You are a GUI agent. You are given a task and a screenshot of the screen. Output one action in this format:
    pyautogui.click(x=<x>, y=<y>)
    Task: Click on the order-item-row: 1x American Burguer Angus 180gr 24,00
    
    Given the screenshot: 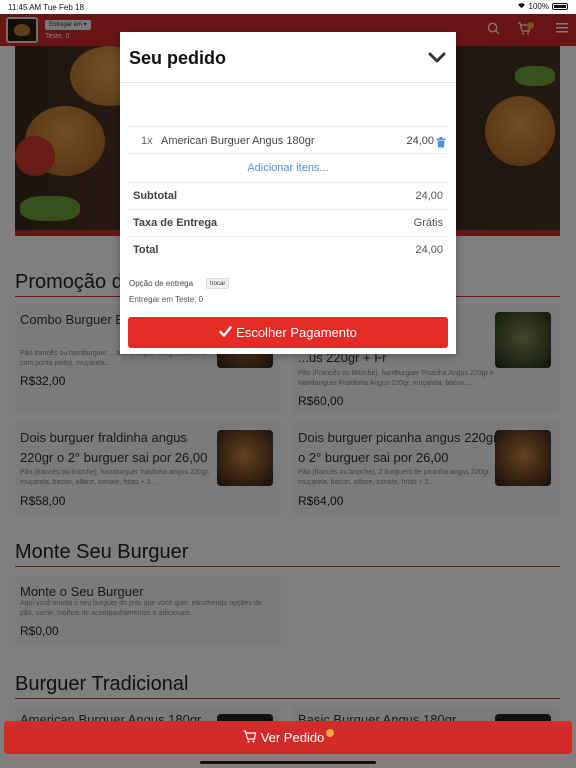 What is the action you would take?
    pyautogui.click(x=288, y=140)
    